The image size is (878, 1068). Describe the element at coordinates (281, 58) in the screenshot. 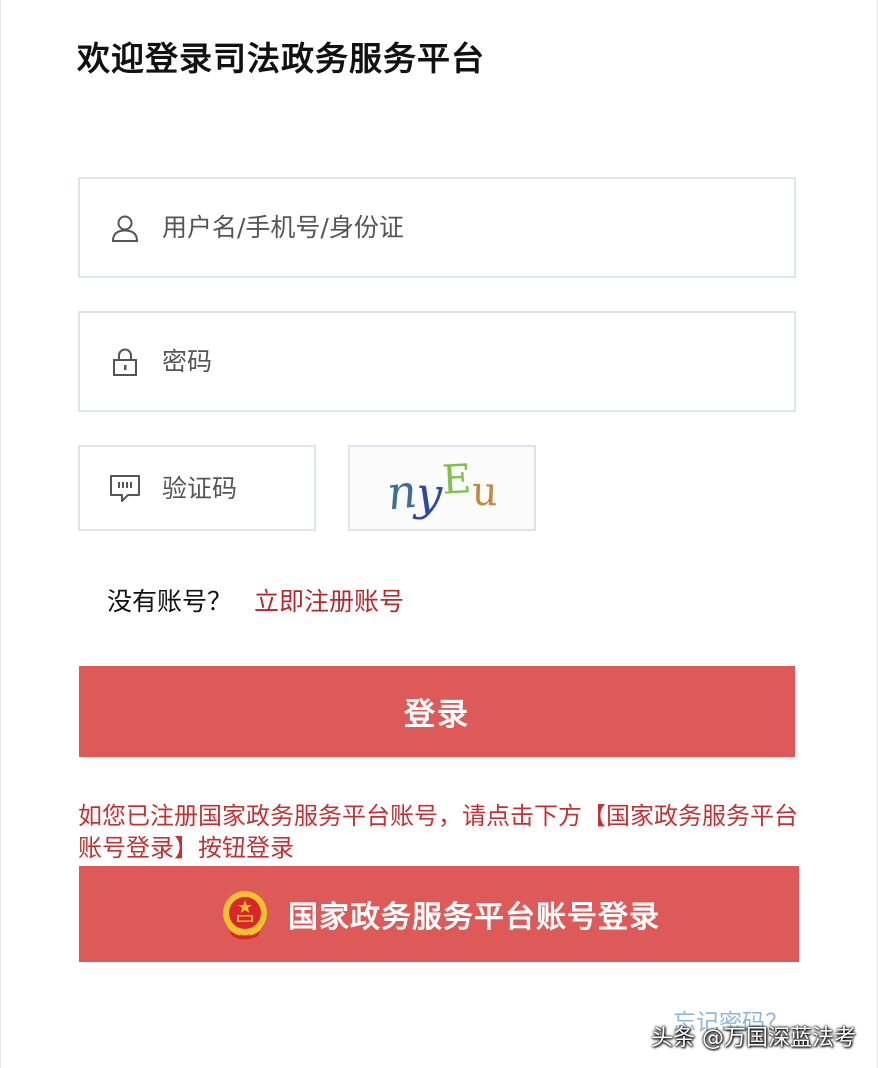

I see `page-title: 欢迎登录司法政务服务平台` at that location.